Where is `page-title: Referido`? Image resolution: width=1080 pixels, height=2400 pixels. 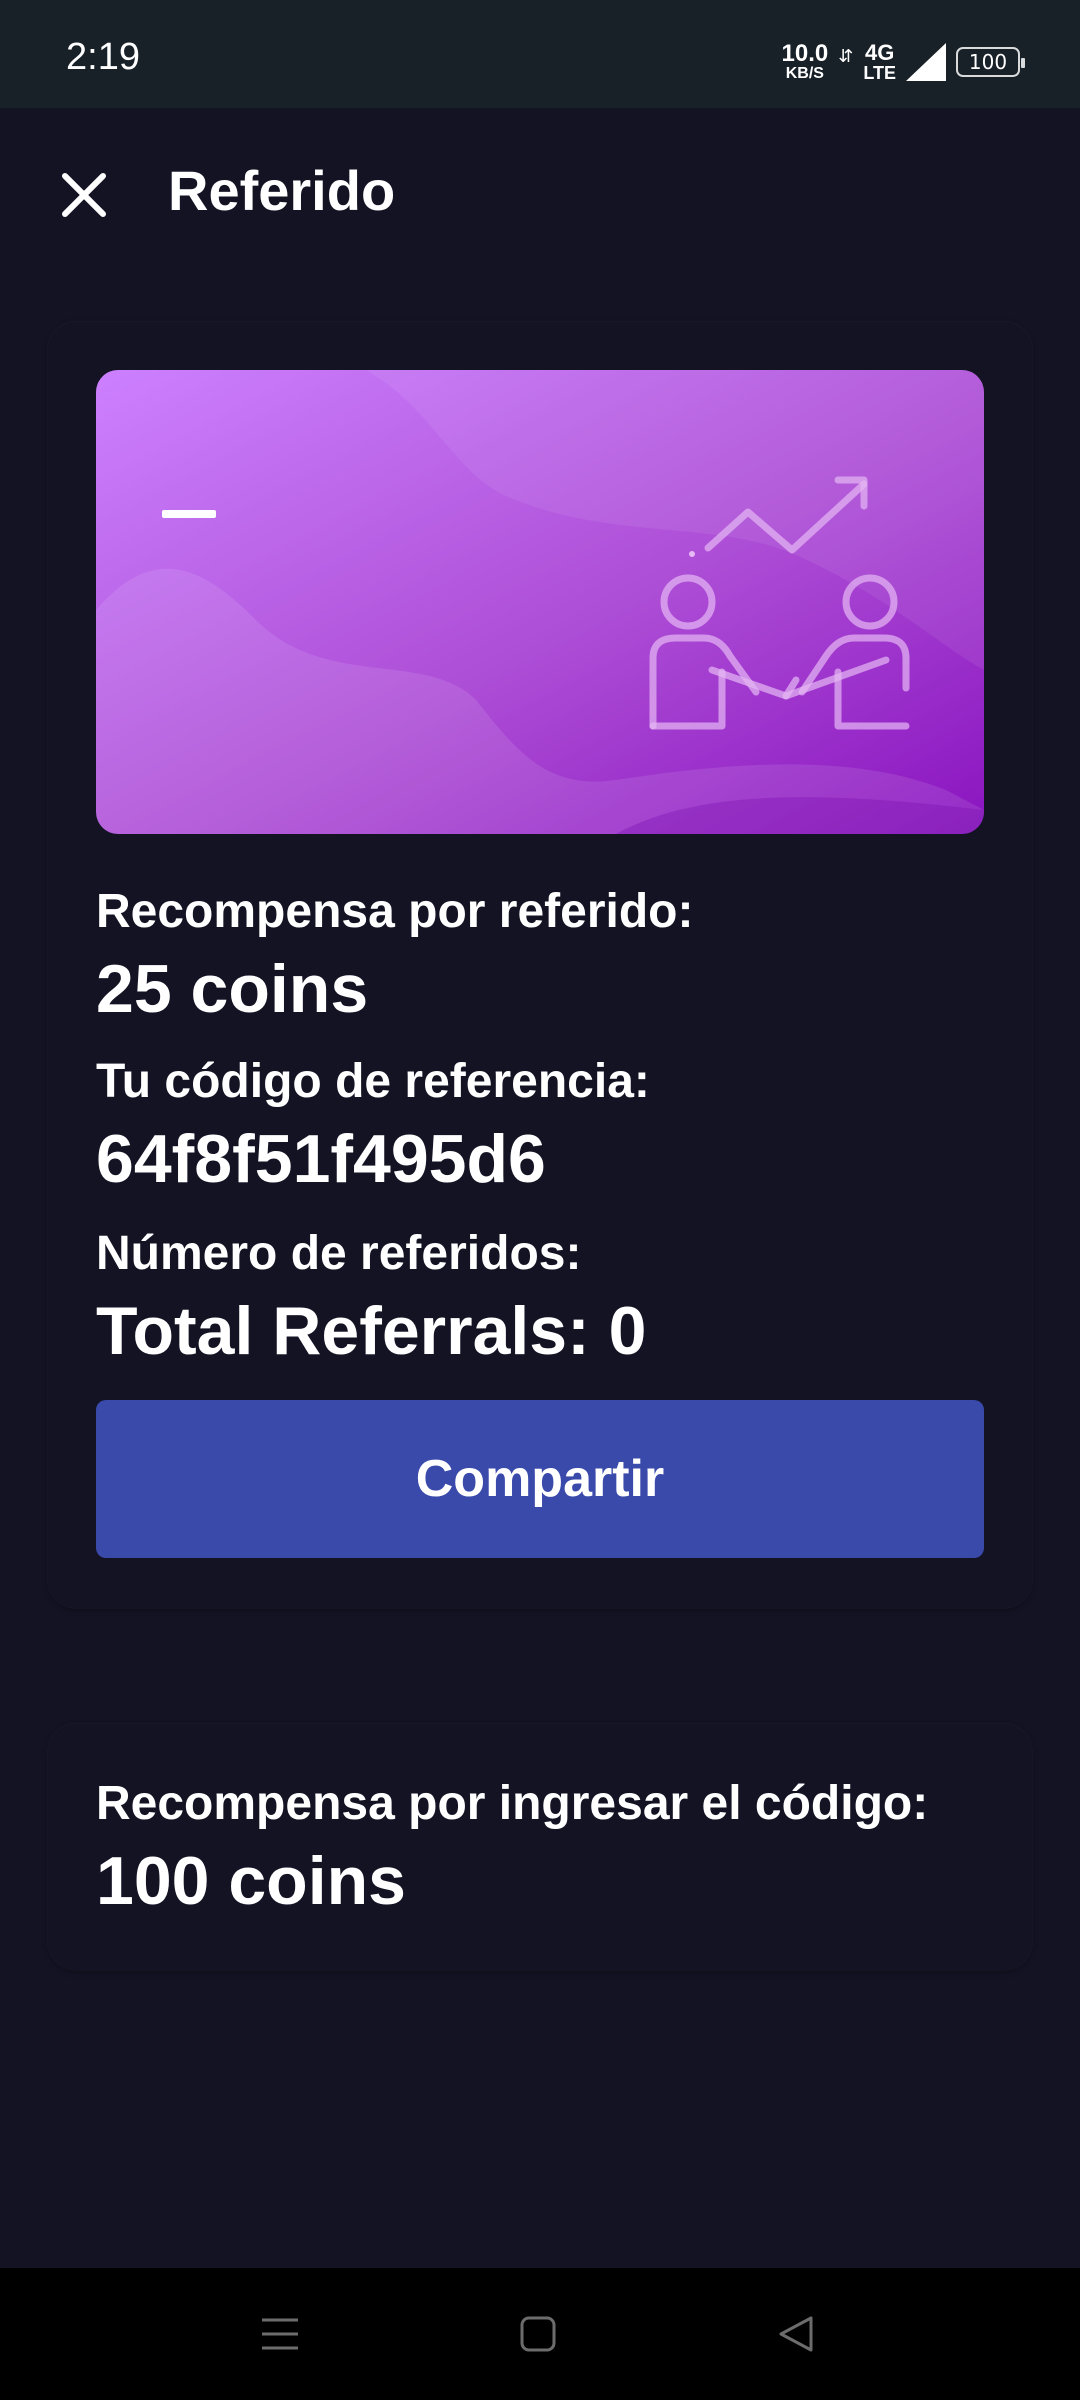
page-title: Referido is located at coordinates (282, 190).